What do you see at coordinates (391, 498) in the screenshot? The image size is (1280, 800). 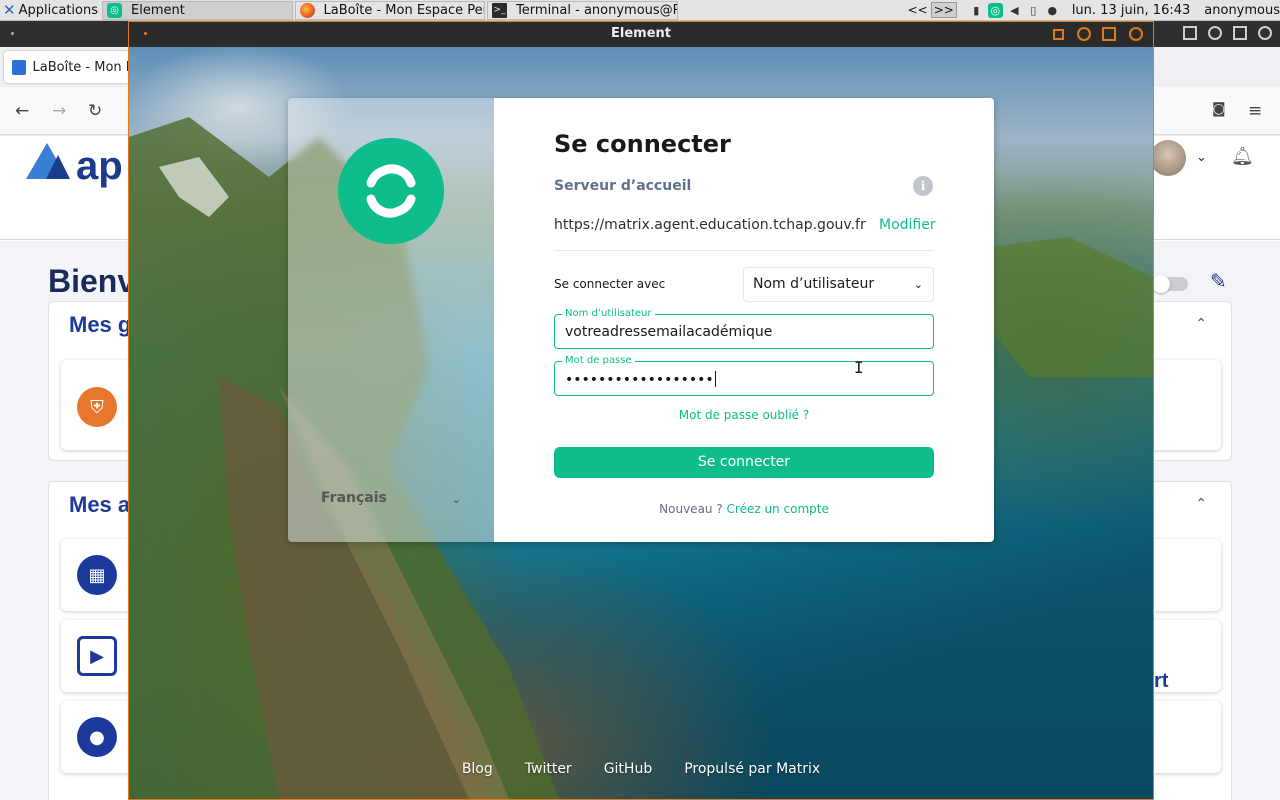 I see `language-selector: Français ⌄` at bounding box center [391, 498].